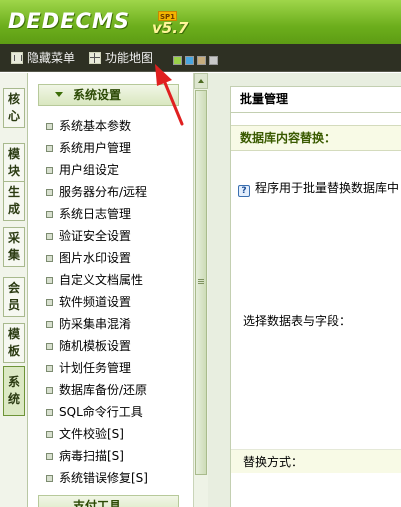 The width and height of the screenshot is (401, 507). Describe the element at coordinates (97, 434) in the screenshot. I see `menu-item-file-check: 文件校验[S]` at that location.